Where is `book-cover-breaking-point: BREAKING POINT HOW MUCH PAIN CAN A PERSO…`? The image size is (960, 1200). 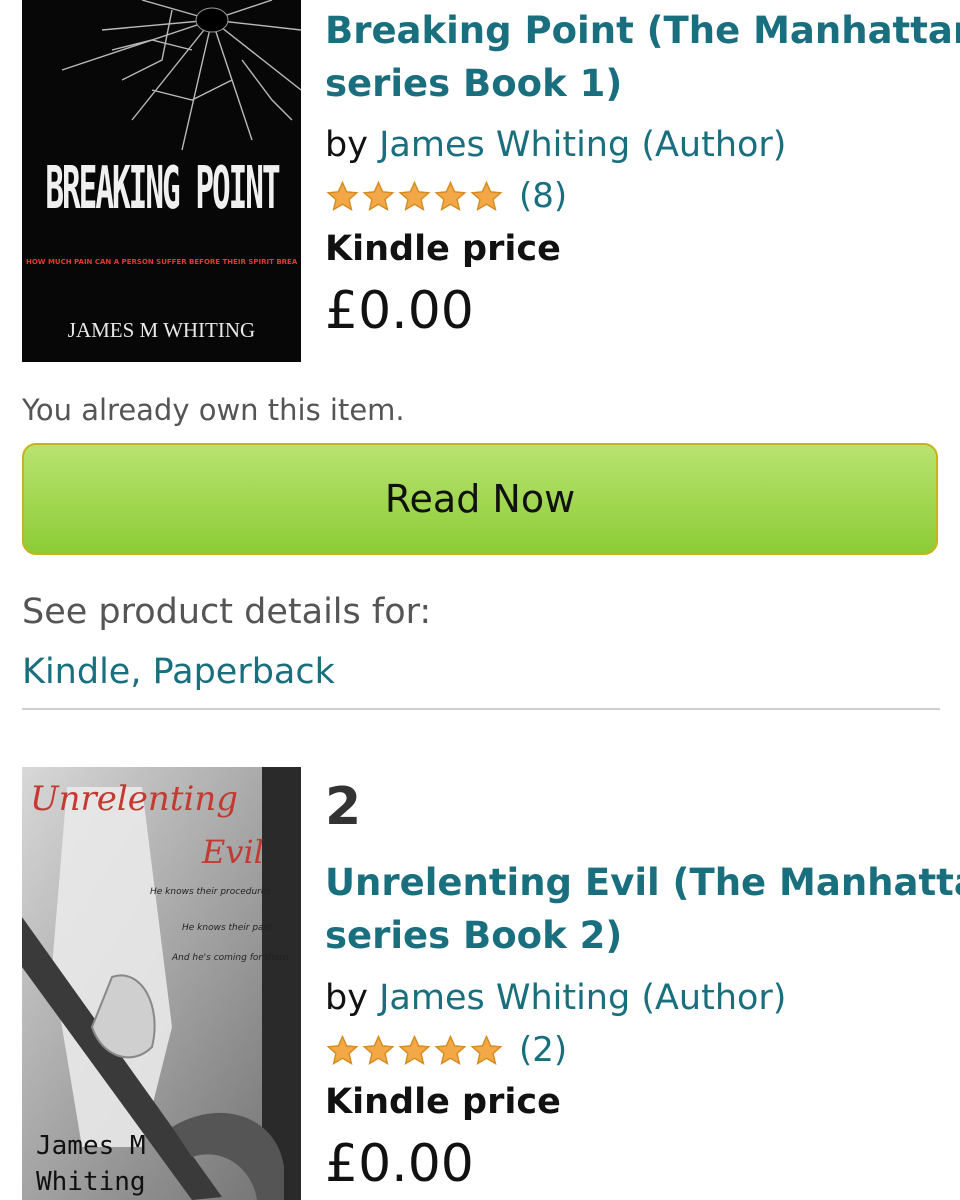 book-cover-breaking-point: BREAKING POINT HOW MUCH PAIN CAN A PERSO… is located at coordinates (161, 181).